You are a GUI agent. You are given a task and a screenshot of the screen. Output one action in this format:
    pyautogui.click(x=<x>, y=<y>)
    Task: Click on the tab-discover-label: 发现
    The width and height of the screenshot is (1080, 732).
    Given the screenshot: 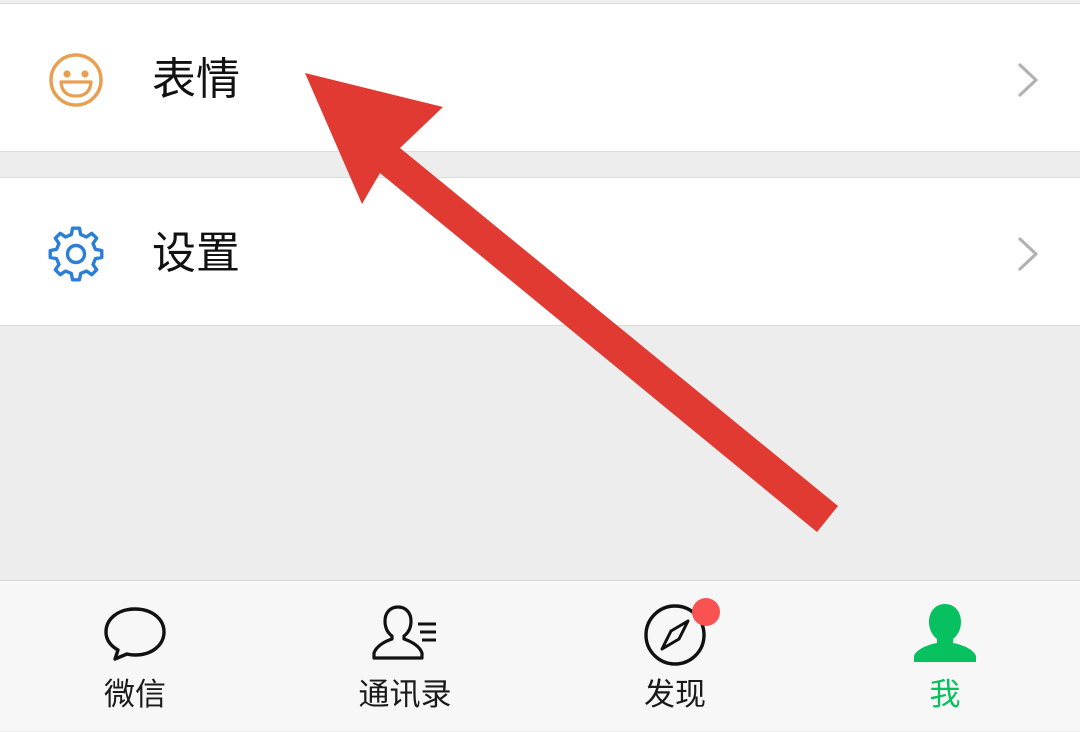 What is the action you would take?
    pyautogui.click(x=675, y=695)
    